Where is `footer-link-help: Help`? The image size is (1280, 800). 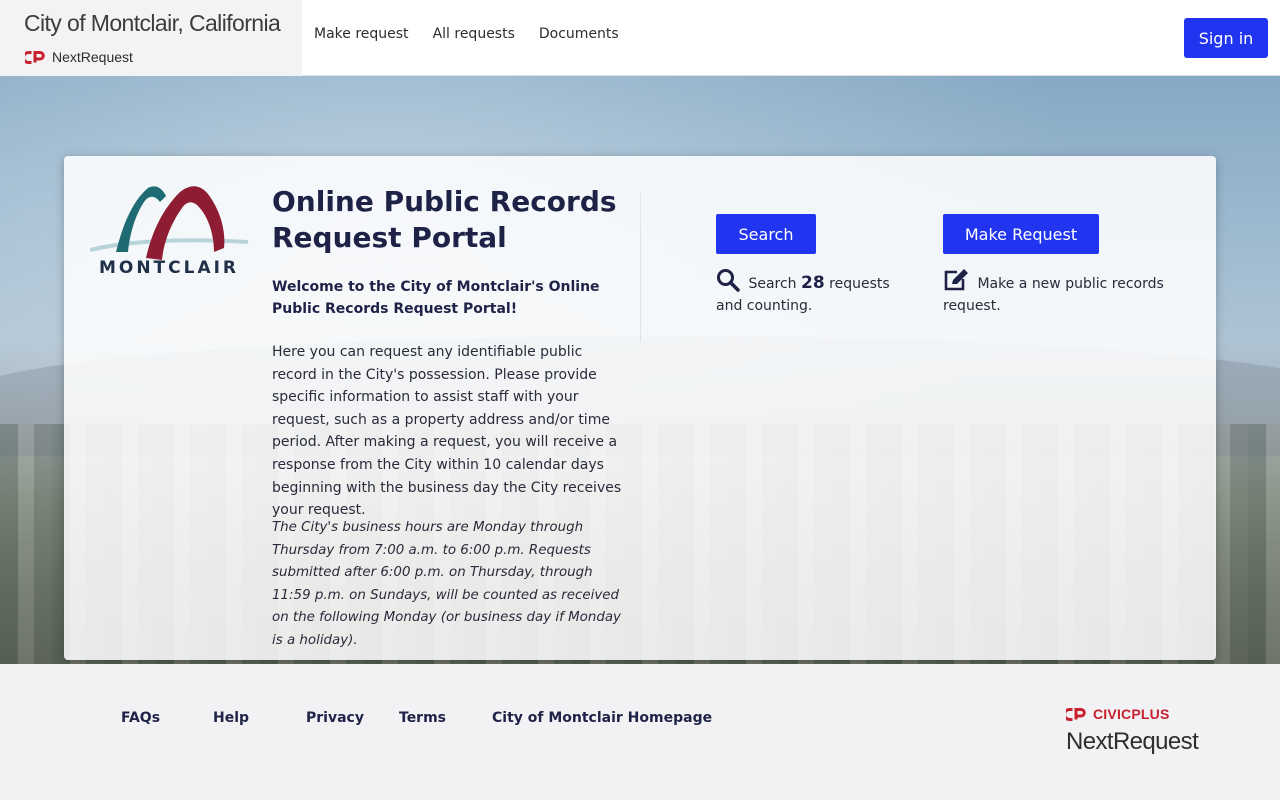 footer-link-help: Help is located at coordinates (231, 718).